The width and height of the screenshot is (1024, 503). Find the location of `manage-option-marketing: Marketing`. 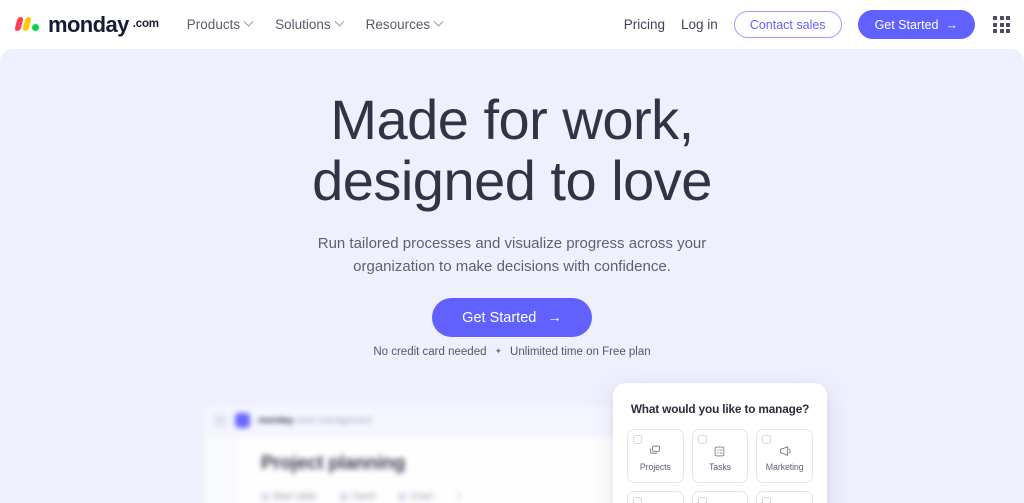

manage-option-marketing: Marketing is located at coordinates (784, 456).